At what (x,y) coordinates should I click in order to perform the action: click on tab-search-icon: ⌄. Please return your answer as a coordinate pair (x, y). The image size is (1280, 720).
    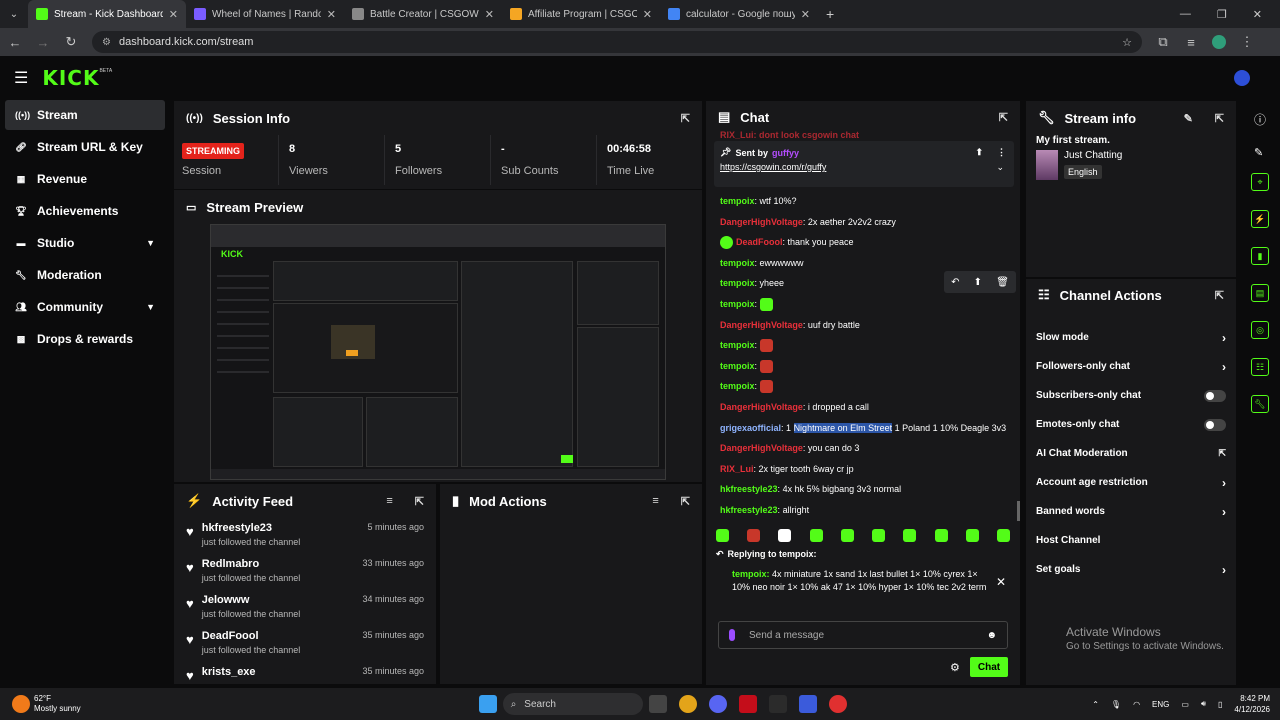
    Looking at the image, I should click on (14, 14).